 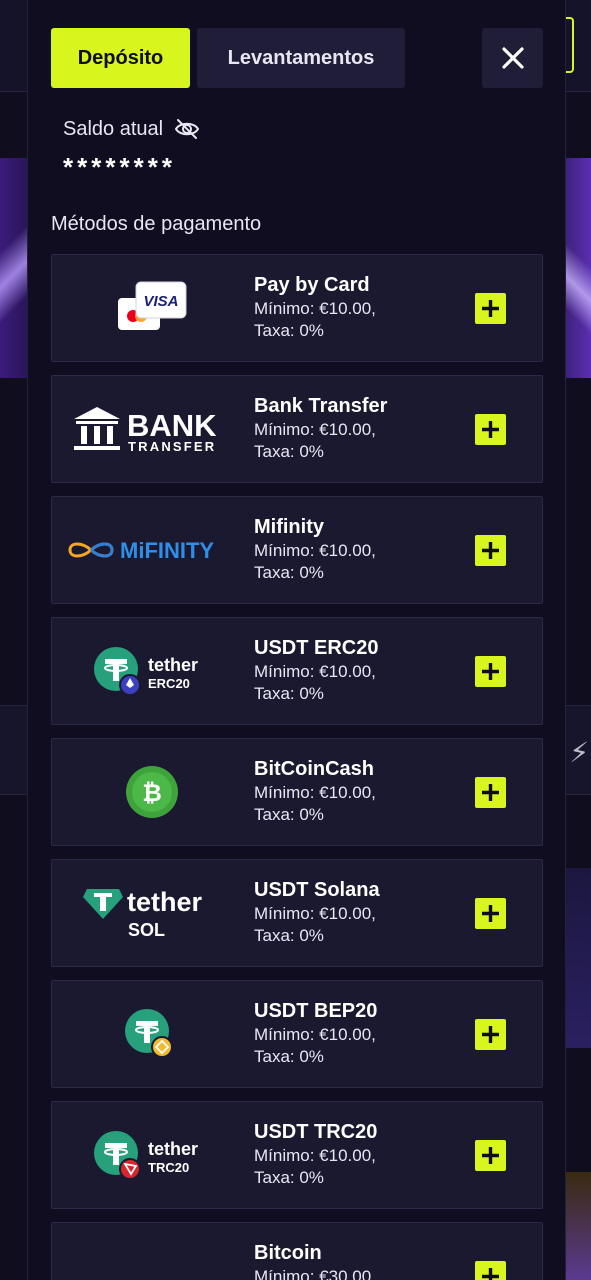 I want to click on tether-sol-logo: tether SOL, so click(x=152, y=913).